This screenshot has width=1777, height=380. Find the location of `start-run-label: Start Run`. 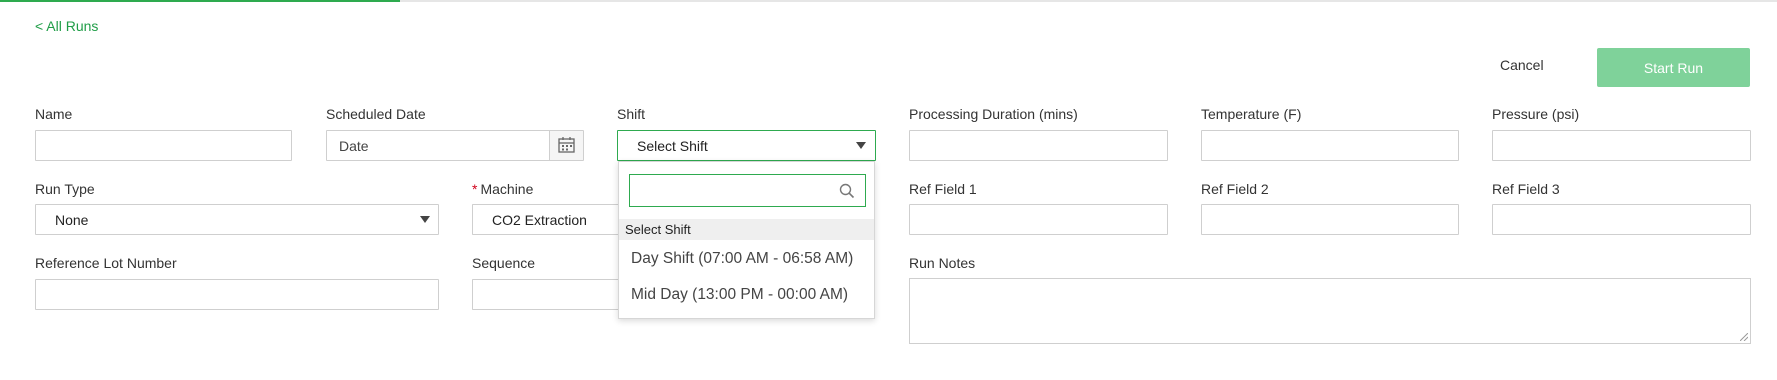

start-run-label: Start Run is located at coordinates (1673, 67).